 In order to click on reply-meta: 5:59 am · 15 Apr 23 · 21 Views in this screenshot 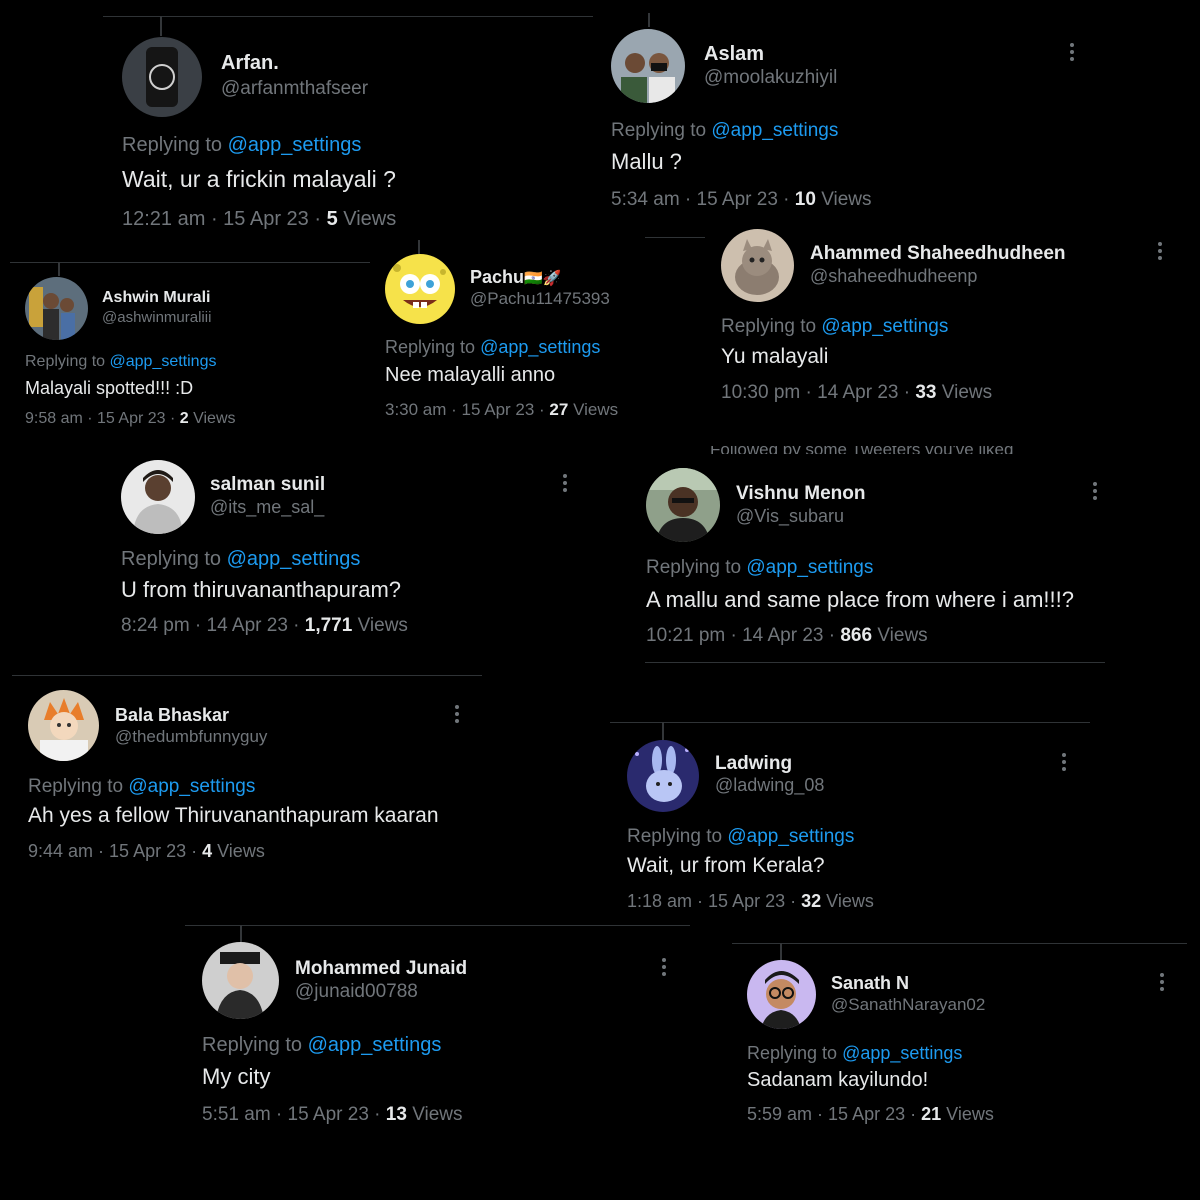, I will do `click(870, 1114)`.